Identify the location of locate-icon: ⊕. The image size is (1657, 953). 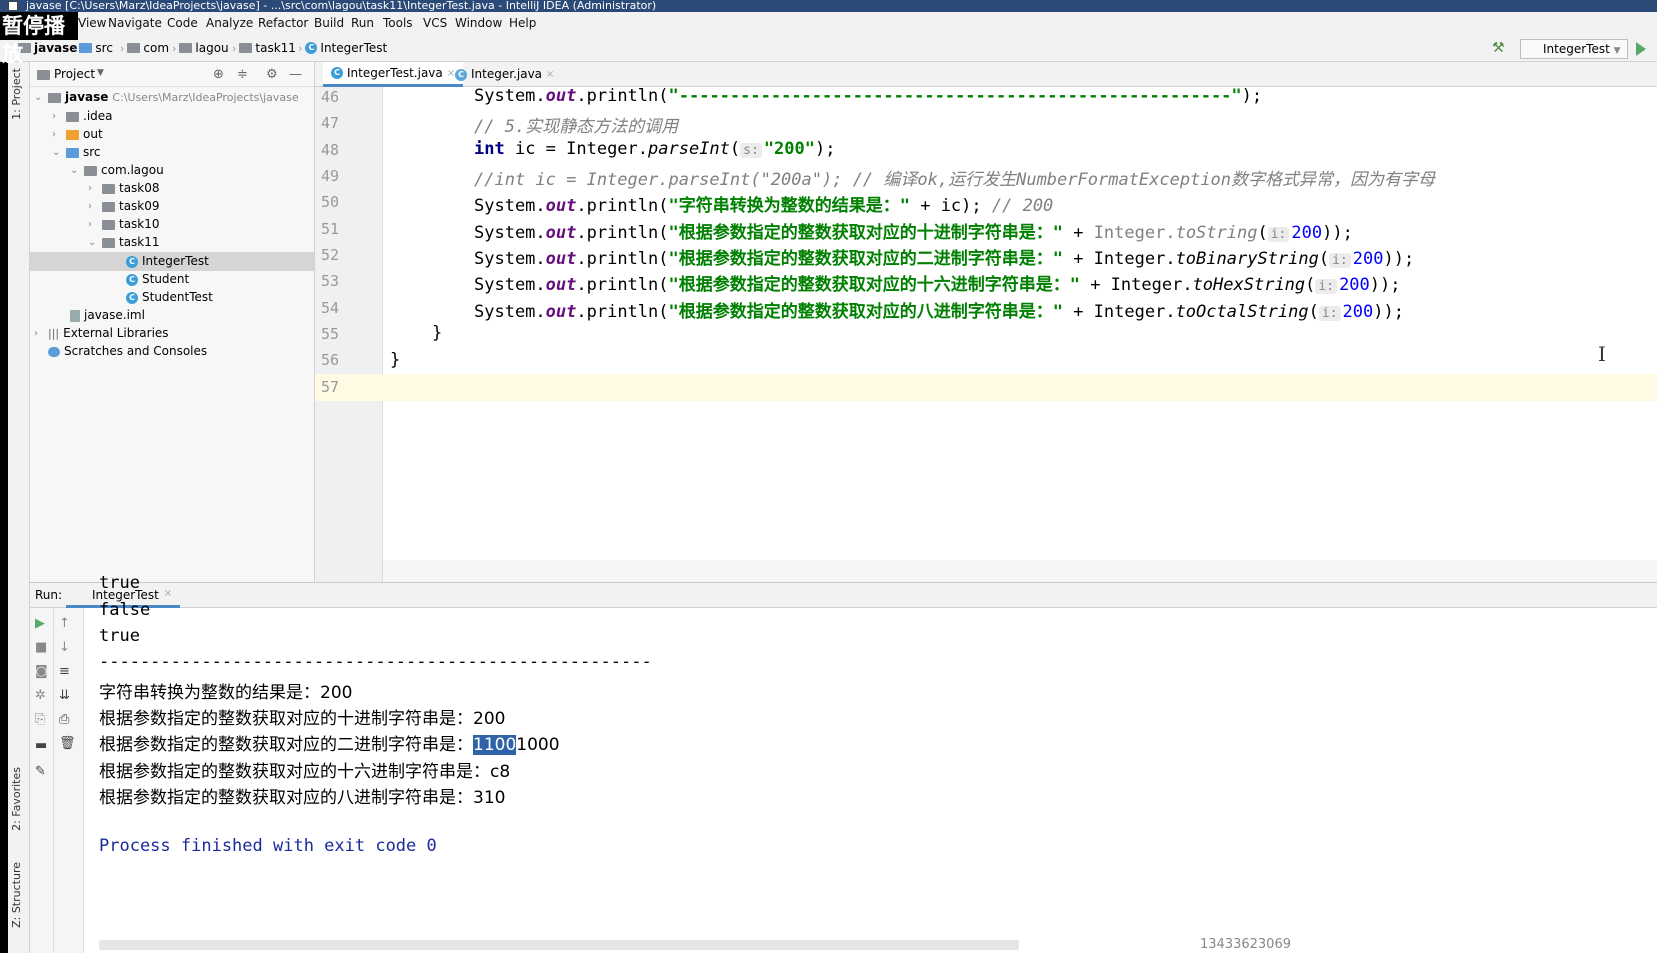
(218, 74).